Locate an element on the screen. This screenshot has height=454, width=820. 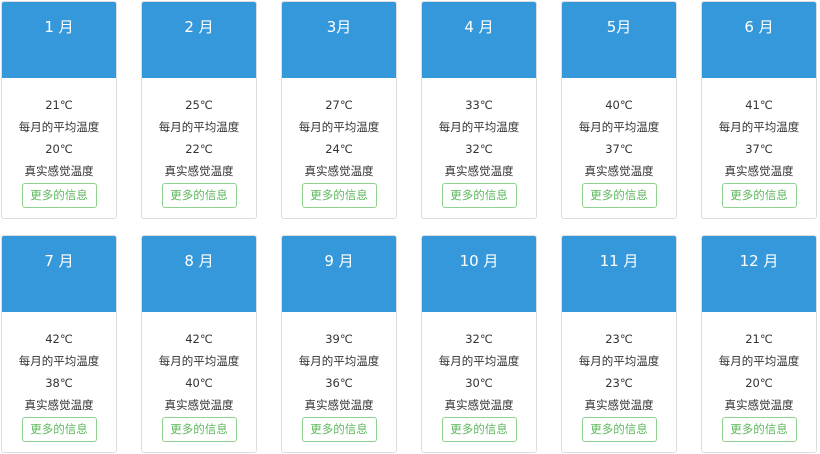
feels-like-temperature-value: 32℃ is located at coordinates (479, 149).